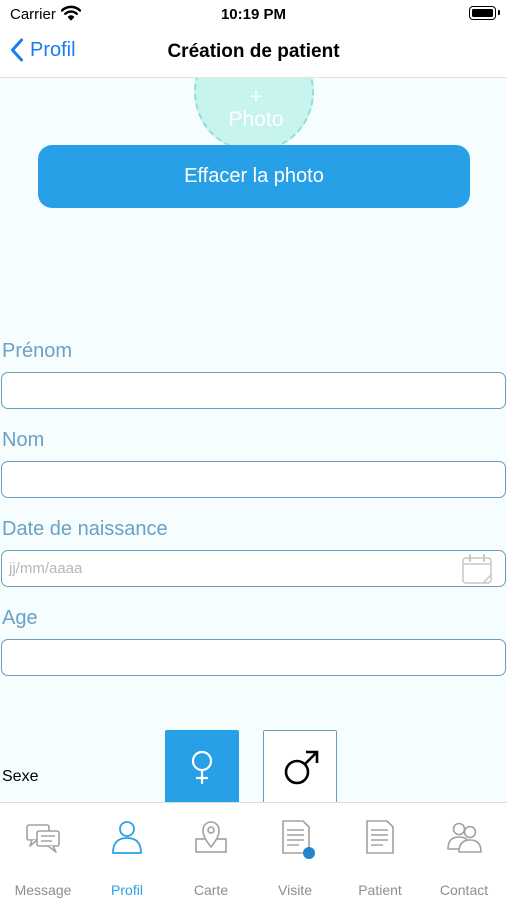 This screenshot has height=900, width=507. Describe the element at coordinates (20, 776) in the screenshot. I see `sex-label: Sexe` at that location.